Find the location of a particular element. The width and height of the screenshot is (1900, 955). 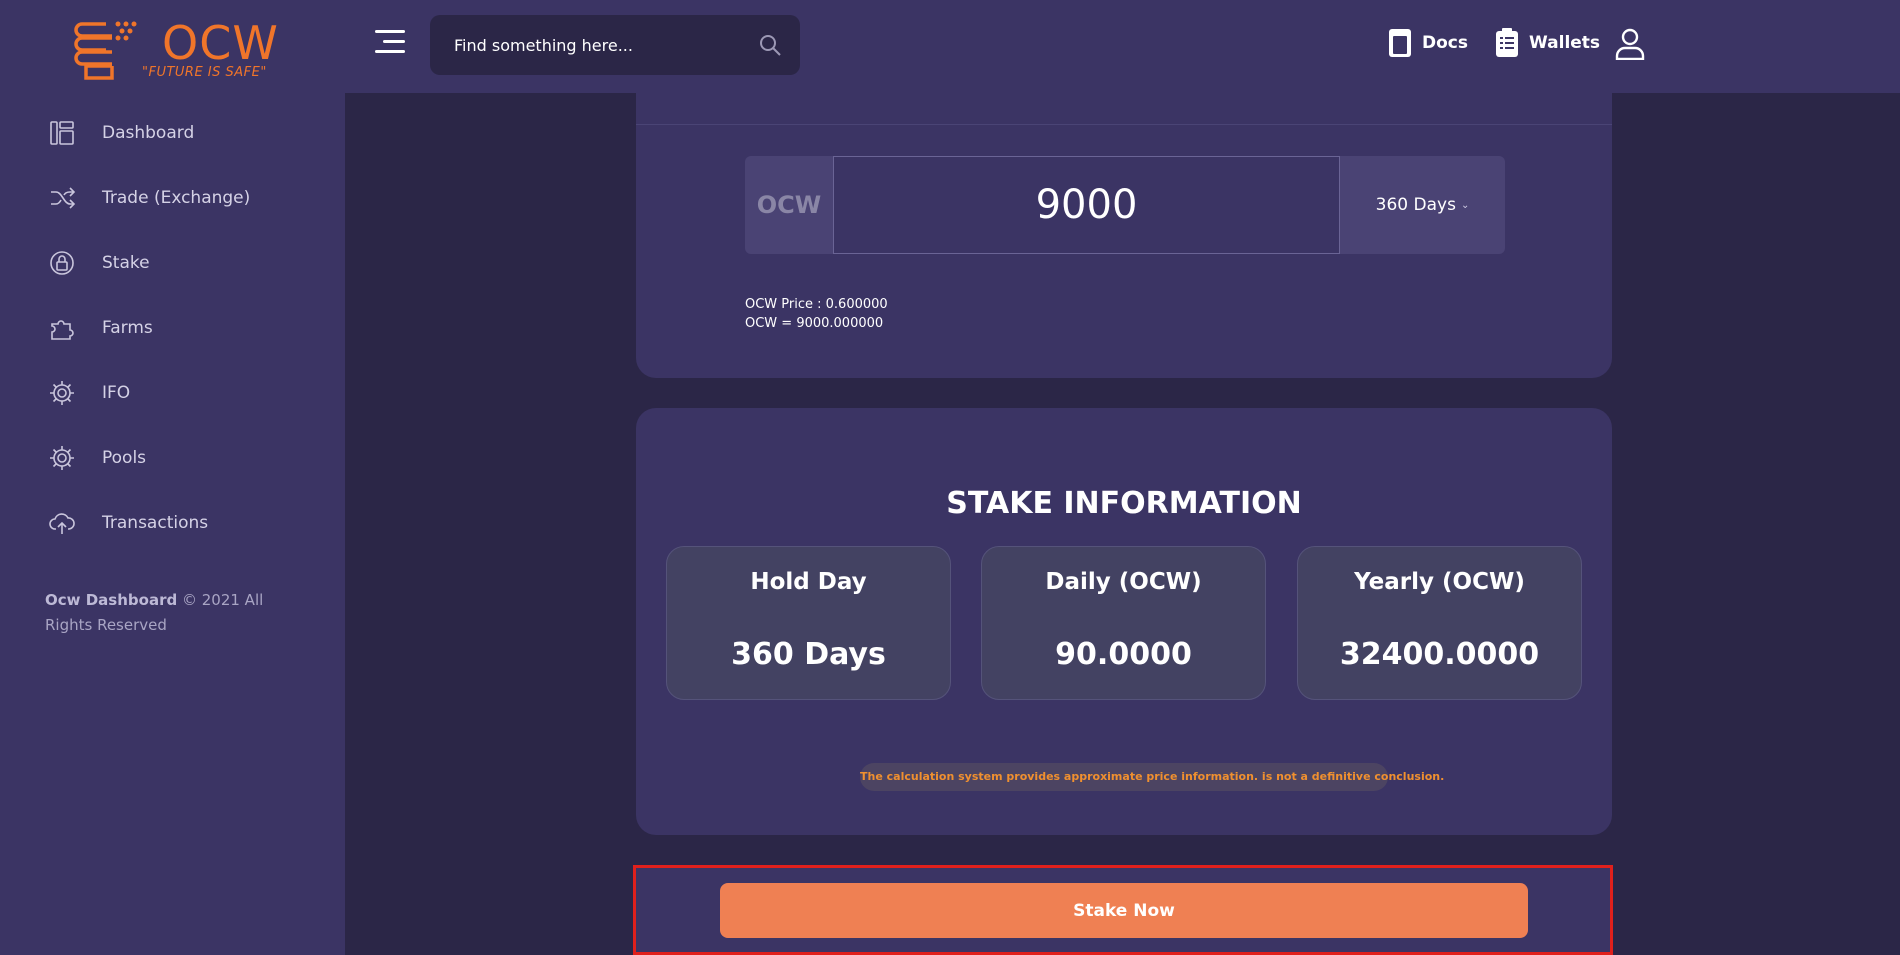

sidebar-item-stake: Stake is located at coordinates (172, 262).